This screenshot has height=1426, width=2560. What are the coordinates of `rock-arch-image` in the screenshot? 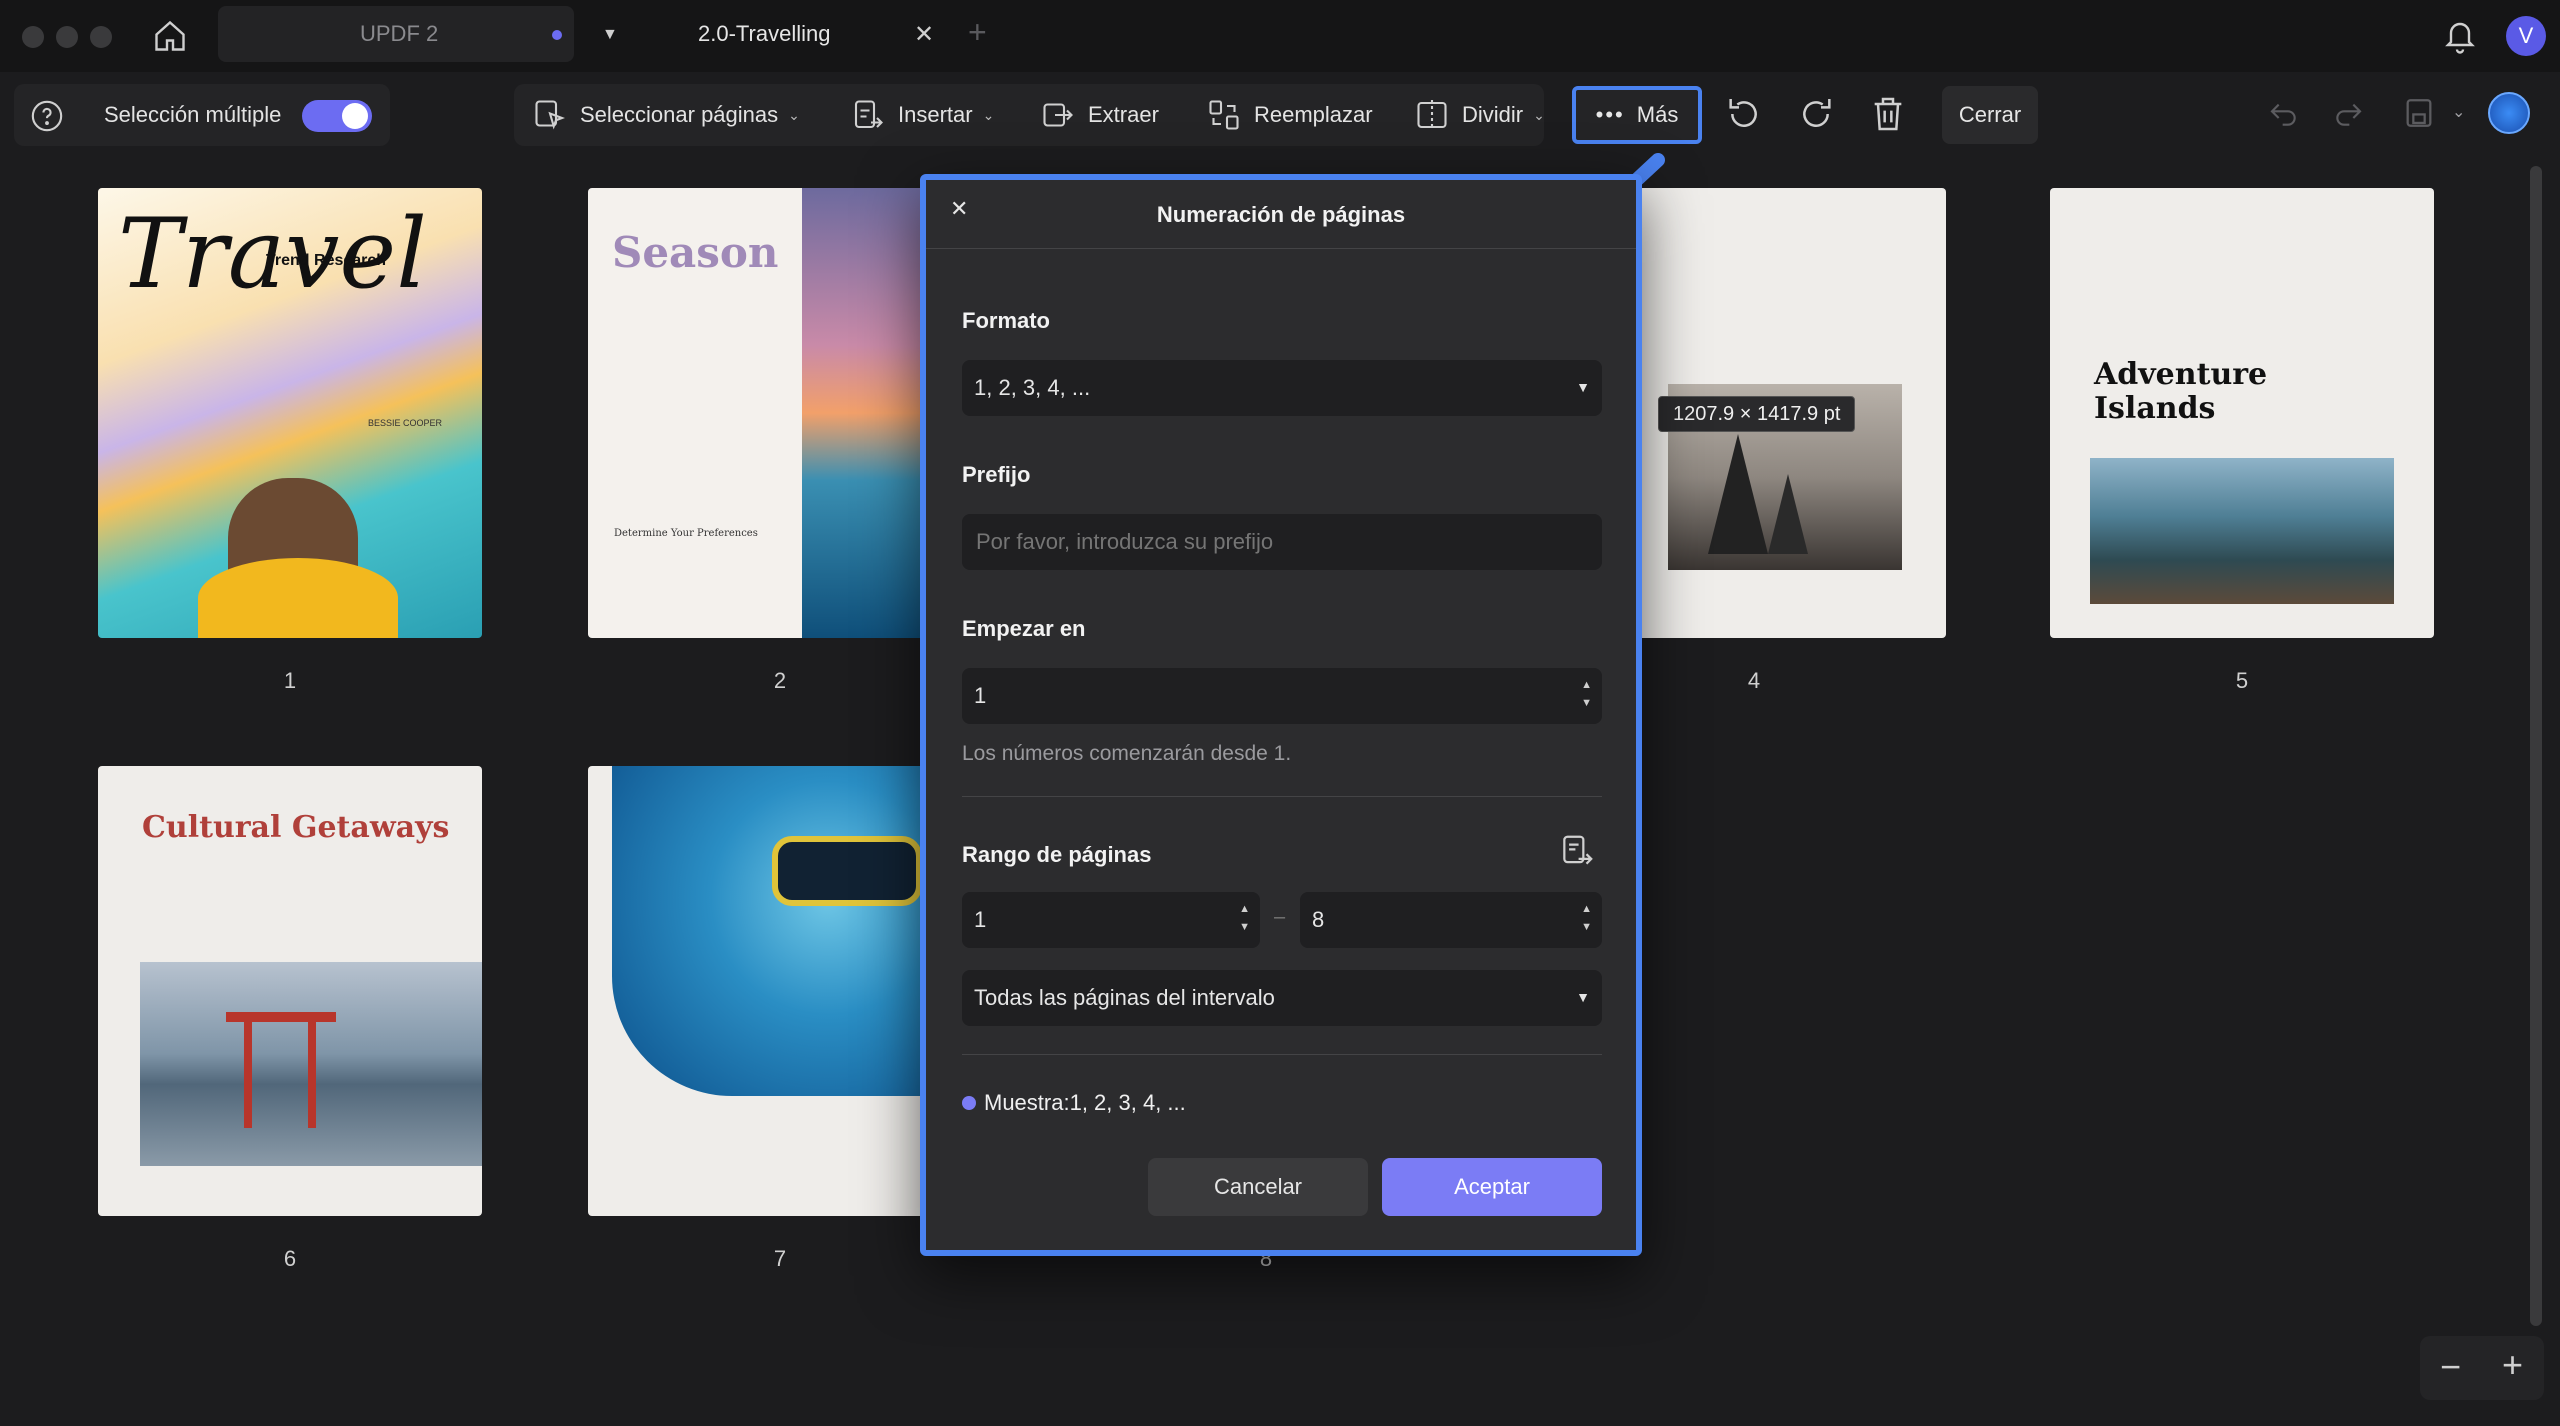 It's located at (2242, 531).